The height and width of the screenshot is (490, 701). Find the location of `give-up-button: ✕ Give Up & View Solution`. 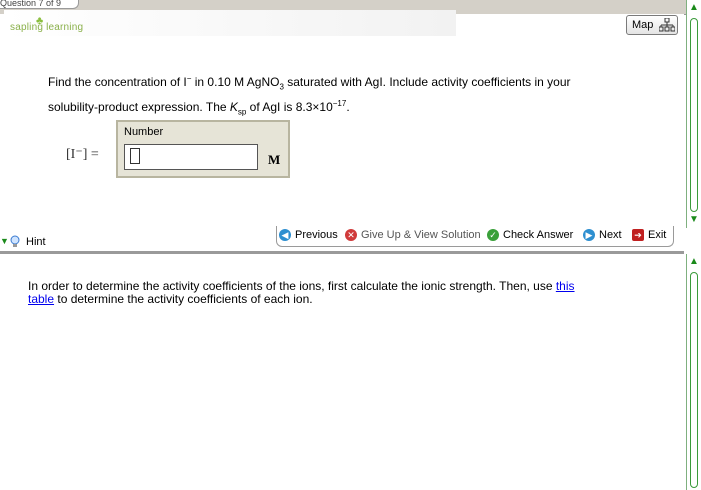

give-up-button: ✕ Give Up & View Solution is located at coordinates (413, 235).